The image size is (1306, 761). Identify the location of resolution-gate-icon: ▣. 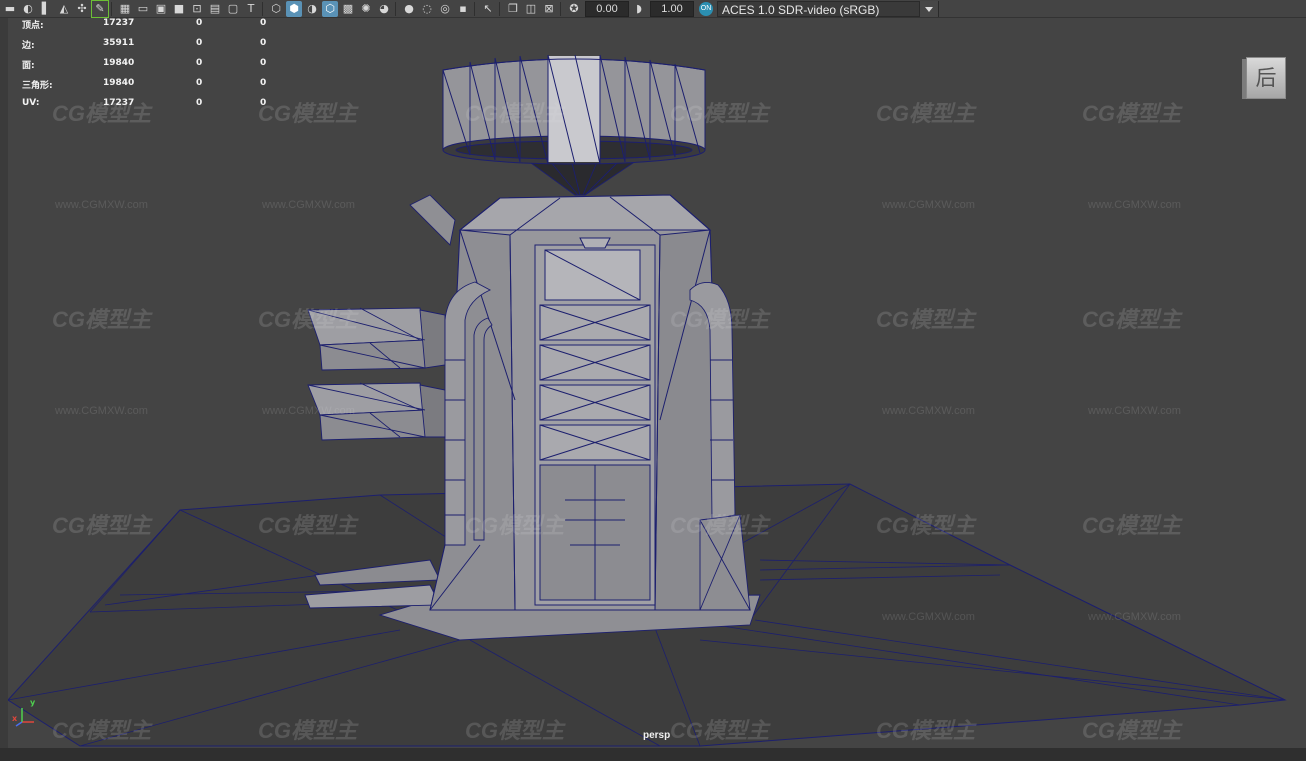
(161, 9).